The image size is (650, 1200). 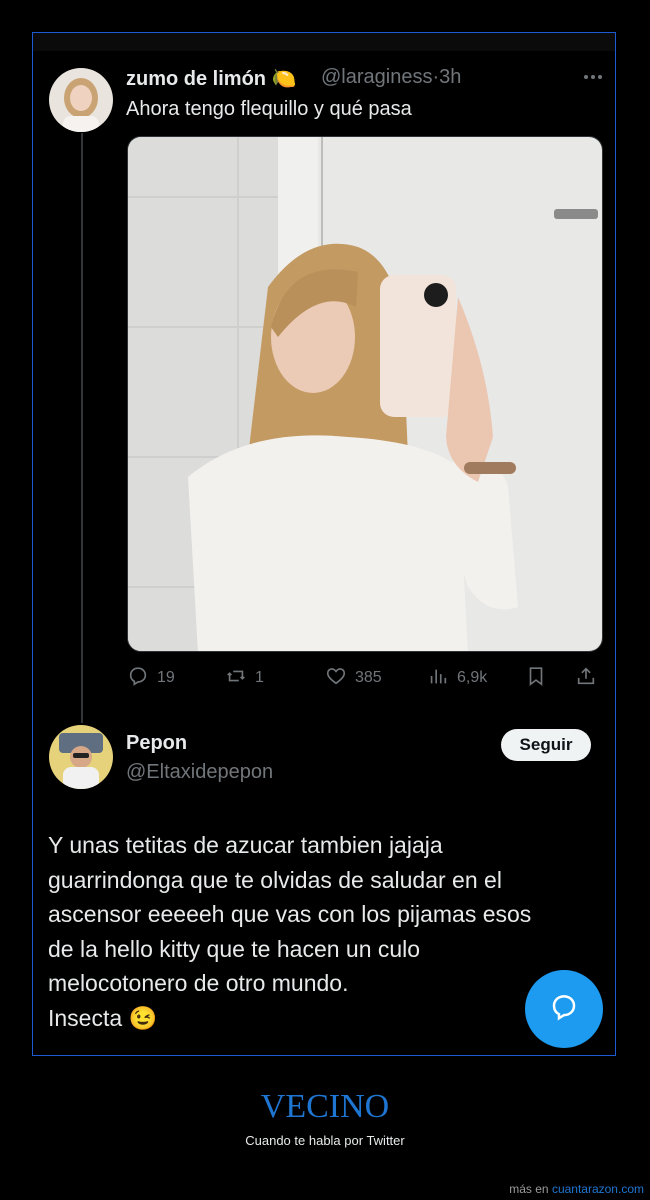 I want to click on share-icon, so click(x=590, y=678).